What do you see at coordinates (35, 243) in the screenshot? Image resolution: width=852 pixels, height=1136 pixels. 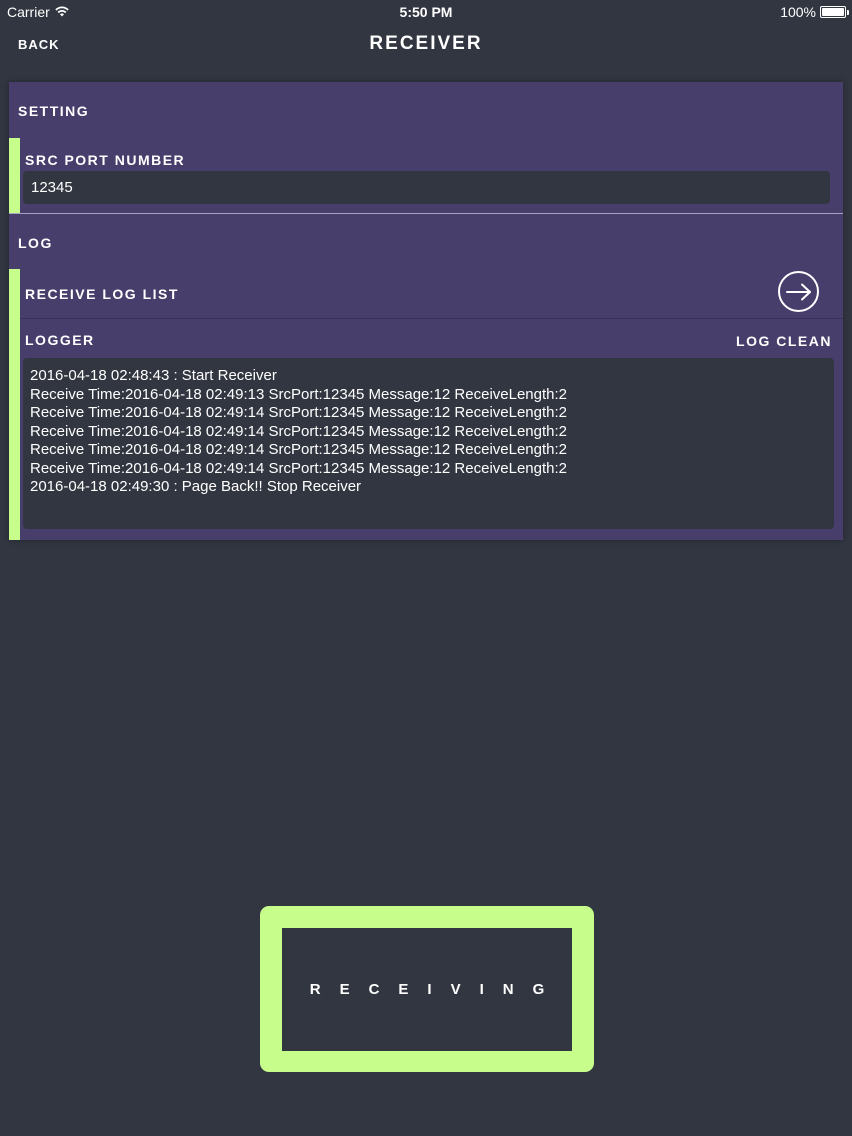 I see `log-header: LOG` at bounding box center [35, 243].